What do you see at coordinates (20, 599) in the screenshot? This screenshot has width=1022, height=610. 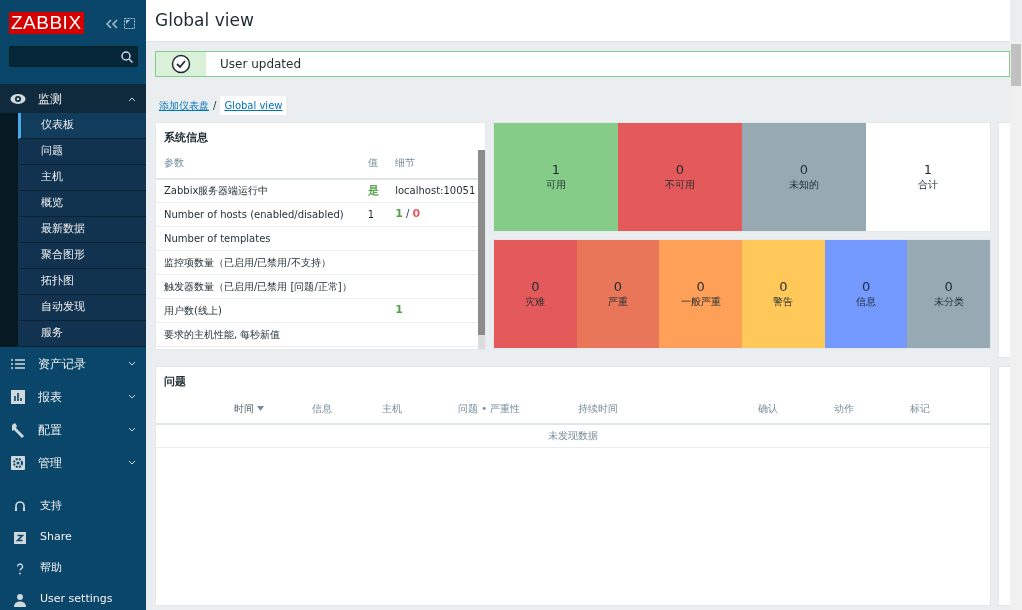 I see `user-icon` at bounding box center [20, 599].